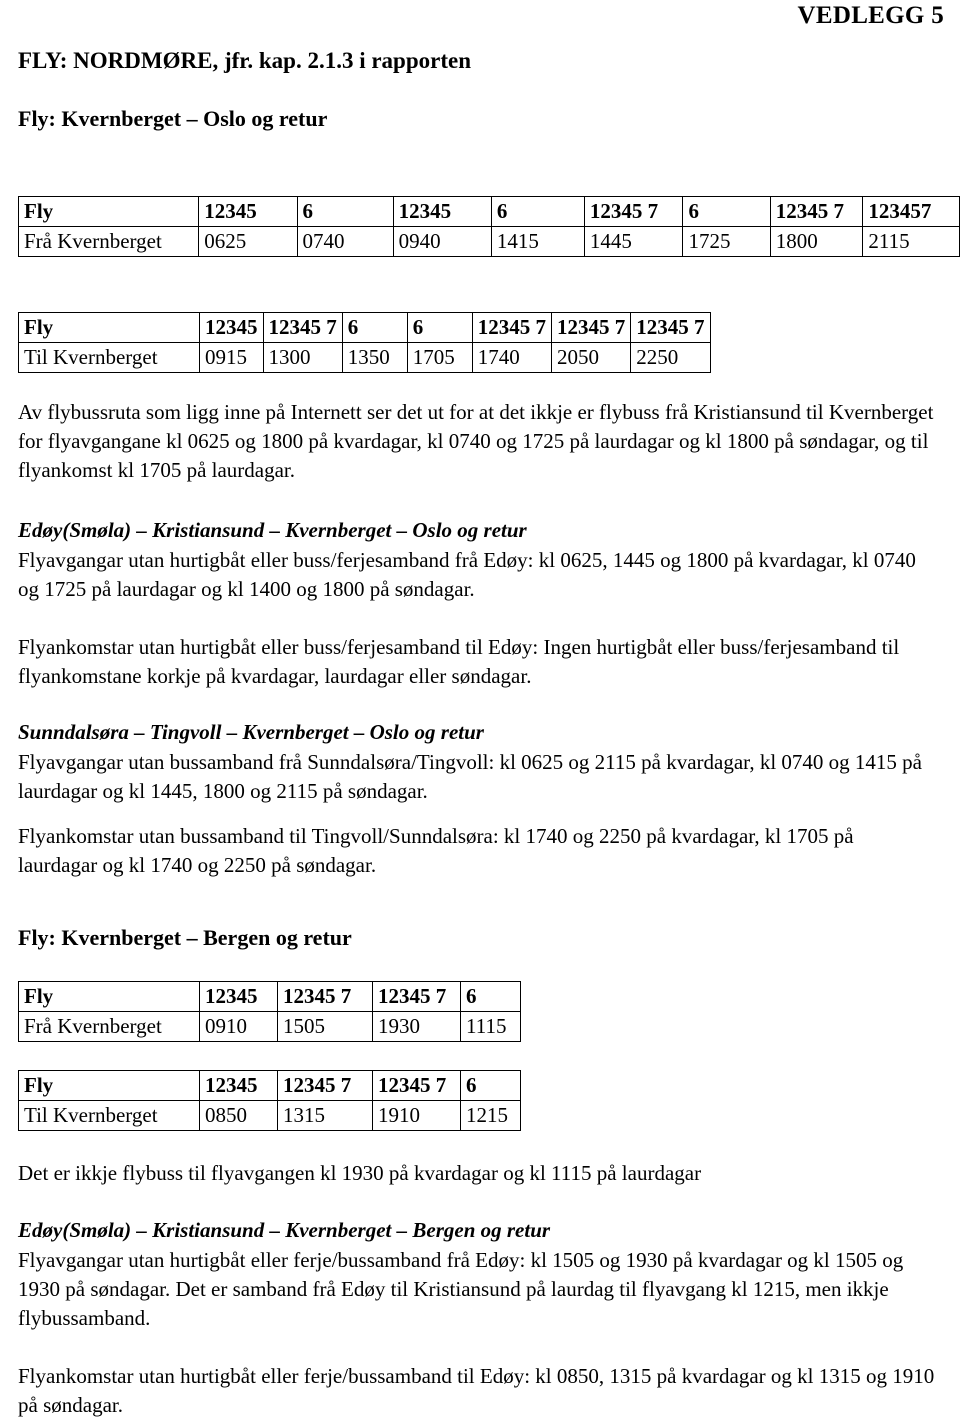 This screenshot has height=1420, width=960. I want to click on cell-time: 1415, so click(537, 241).